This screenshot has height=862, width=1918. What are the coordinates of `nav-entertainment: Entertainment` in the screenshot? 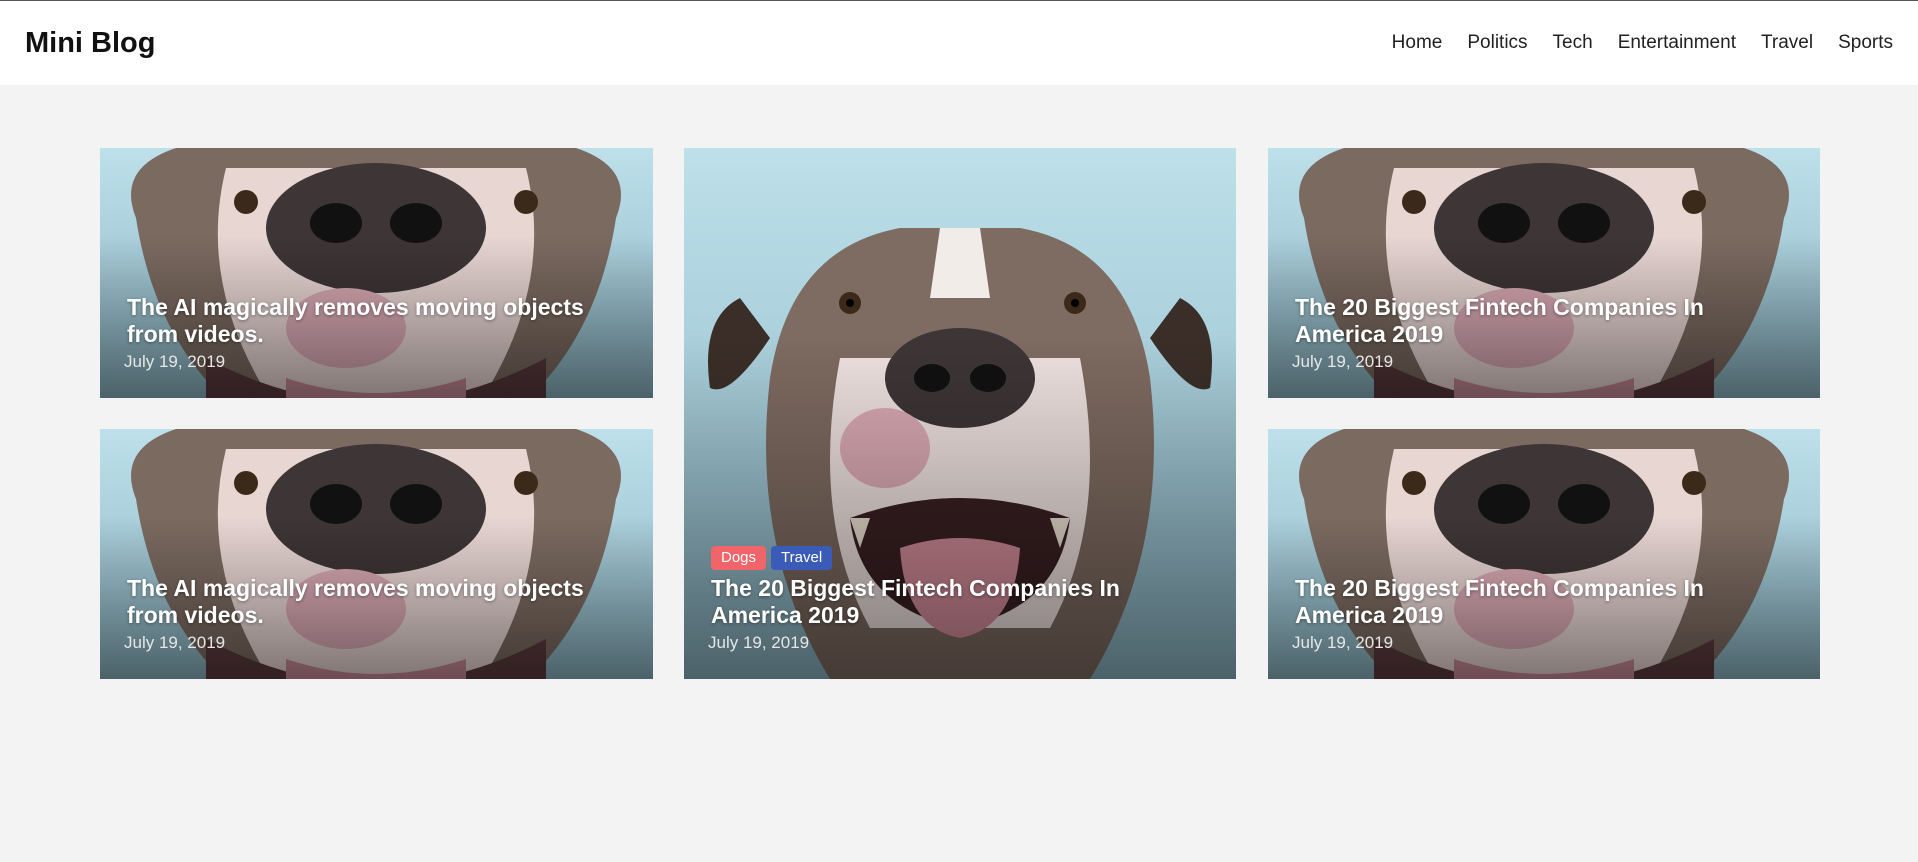 It's located at (1677, 43).